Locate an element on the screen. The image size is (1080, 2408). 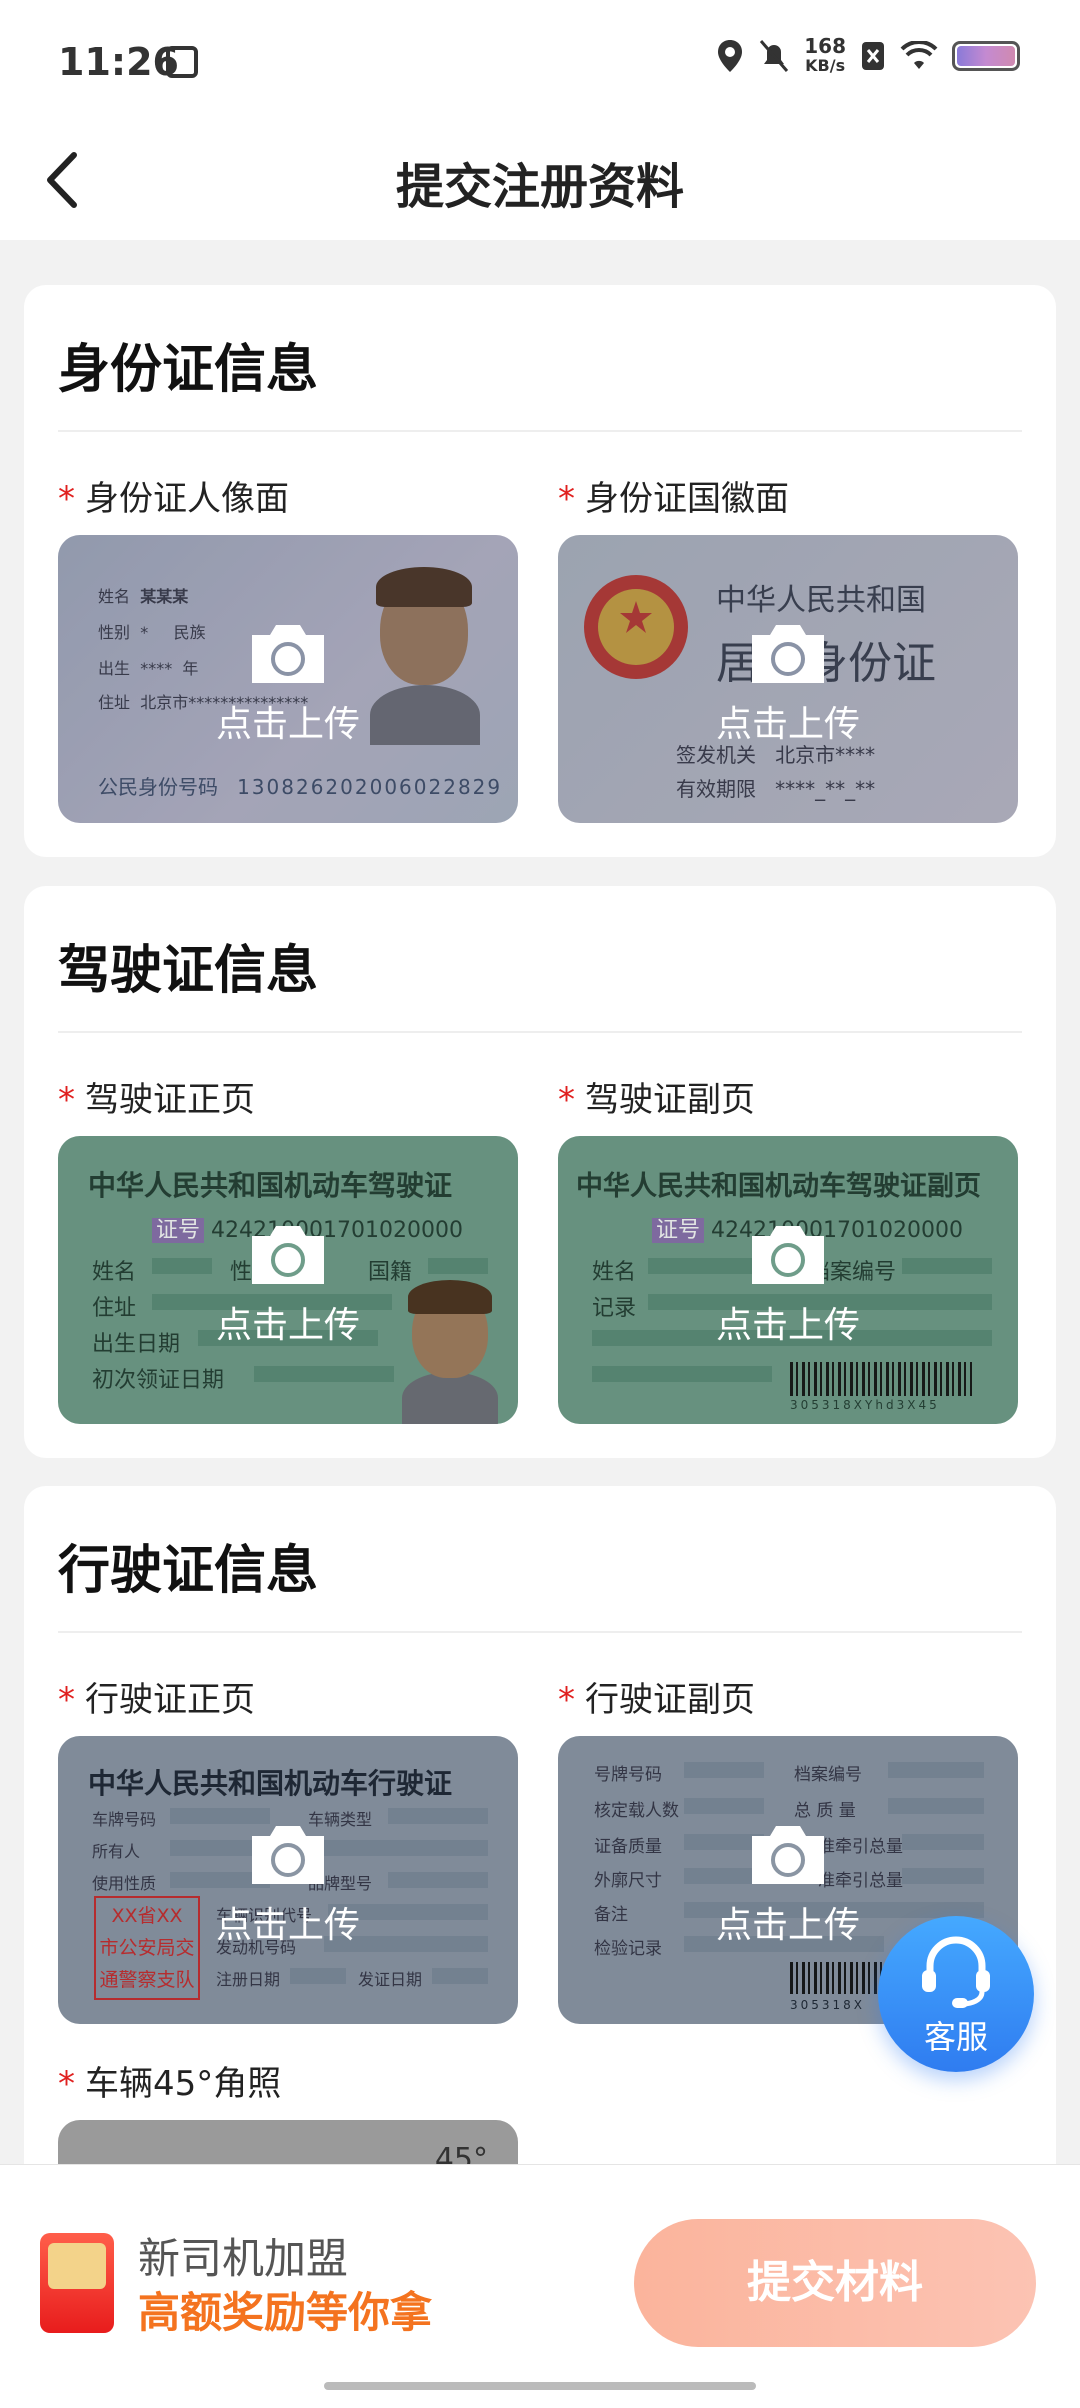
slot-label-text: 行驶证副页 is located at coordinates (670, 1700).